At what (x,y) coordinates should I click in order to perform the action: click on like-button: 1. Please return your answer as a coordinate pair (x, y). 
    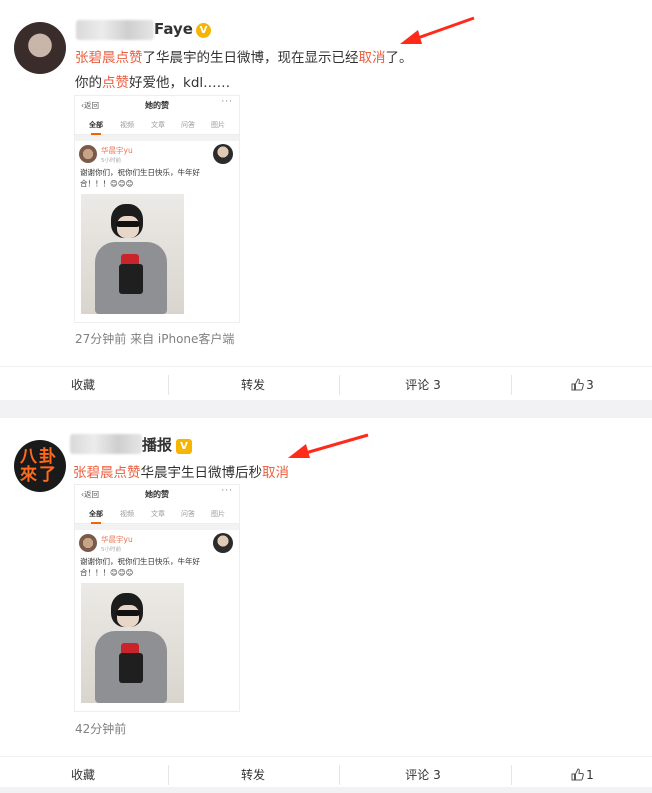
    Looking at the image, I should click on (582, 775).